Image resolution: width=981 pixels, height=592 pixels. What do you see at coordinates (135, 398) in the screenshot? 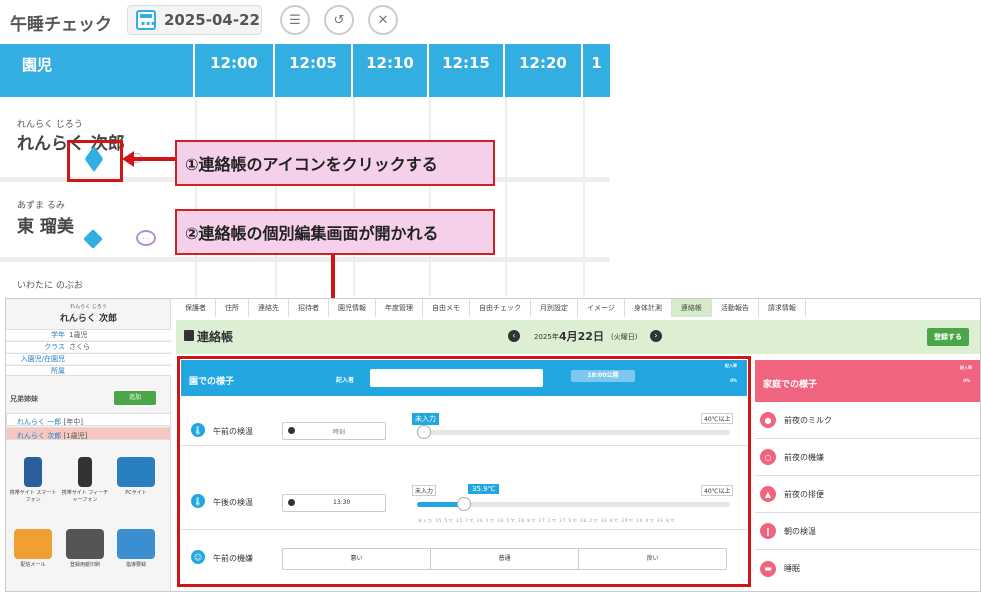
I see `add-sibling-button: 追加` at bounding box center [135, 398].